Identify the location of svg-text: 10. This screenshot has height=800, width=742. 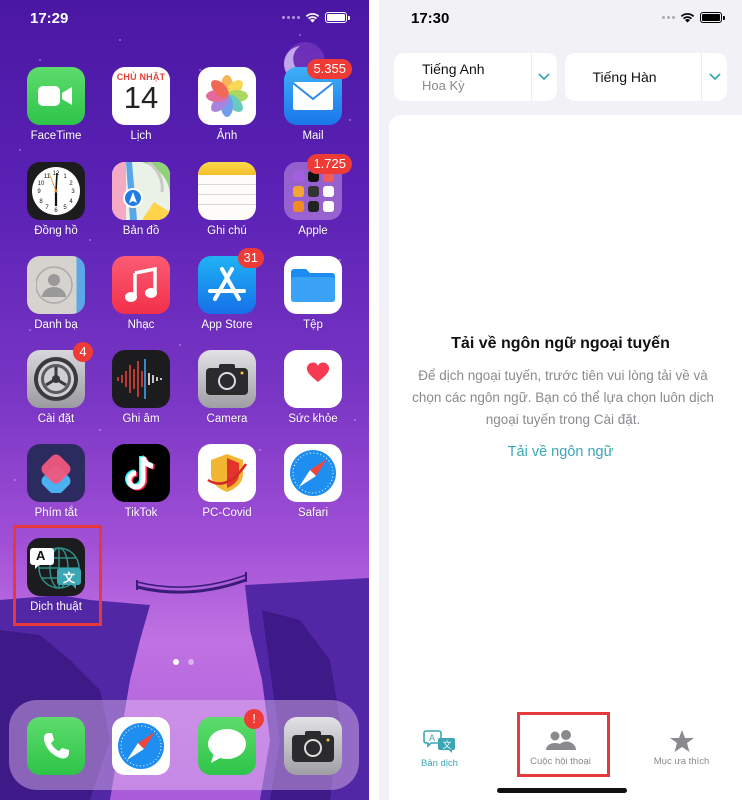
(41, 184).